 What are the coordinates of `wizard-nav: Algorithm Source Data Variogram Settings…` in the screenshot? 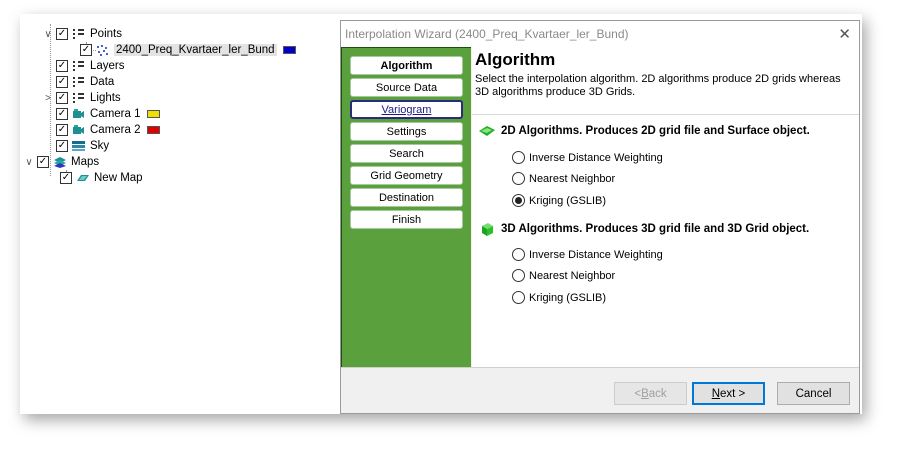 It's located at (406, 207).